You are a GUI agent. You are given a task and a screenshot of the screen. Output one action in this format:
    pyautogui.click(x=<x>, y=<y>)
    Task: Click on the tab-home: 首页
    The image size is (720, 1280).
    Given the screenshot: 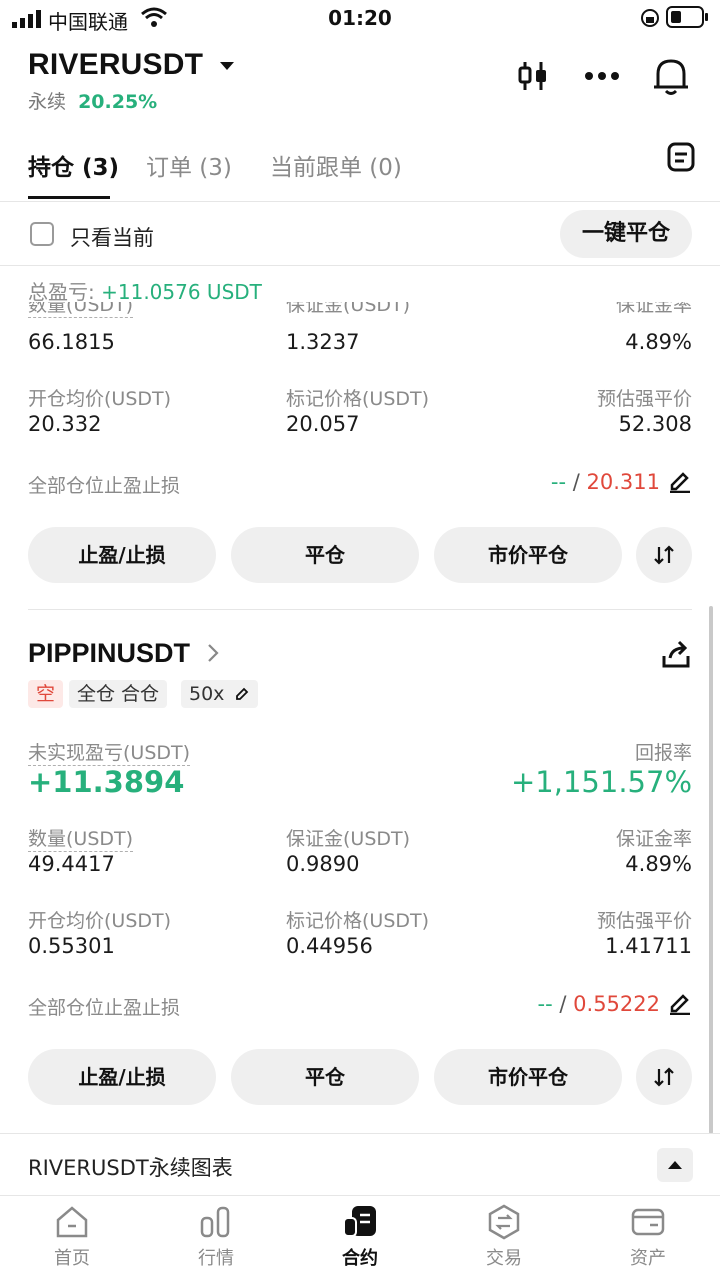 What is the action you would take?
    pyautogui.click(x=72, y=1238)
    